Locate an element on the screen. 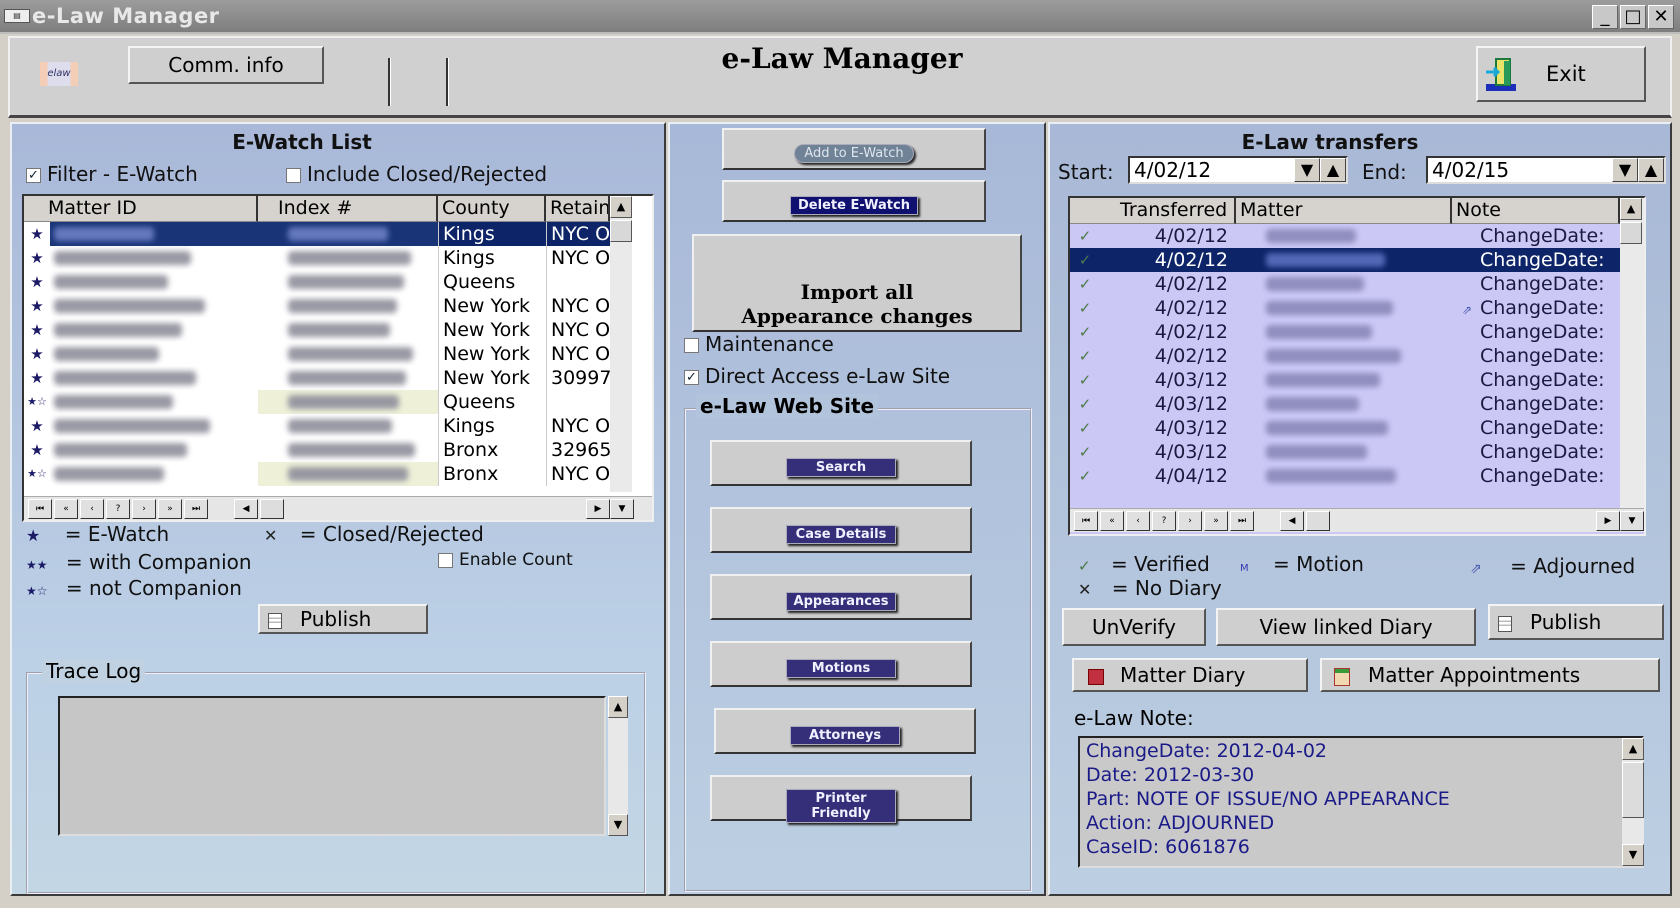  column-header-note: Note is located at coordinates (1536, 211).